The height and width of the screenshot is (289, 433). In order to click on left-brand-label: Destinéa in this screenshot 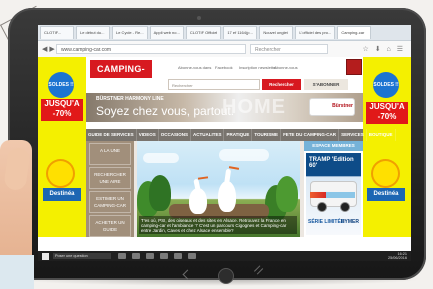, I will do `click(62, 194)`.